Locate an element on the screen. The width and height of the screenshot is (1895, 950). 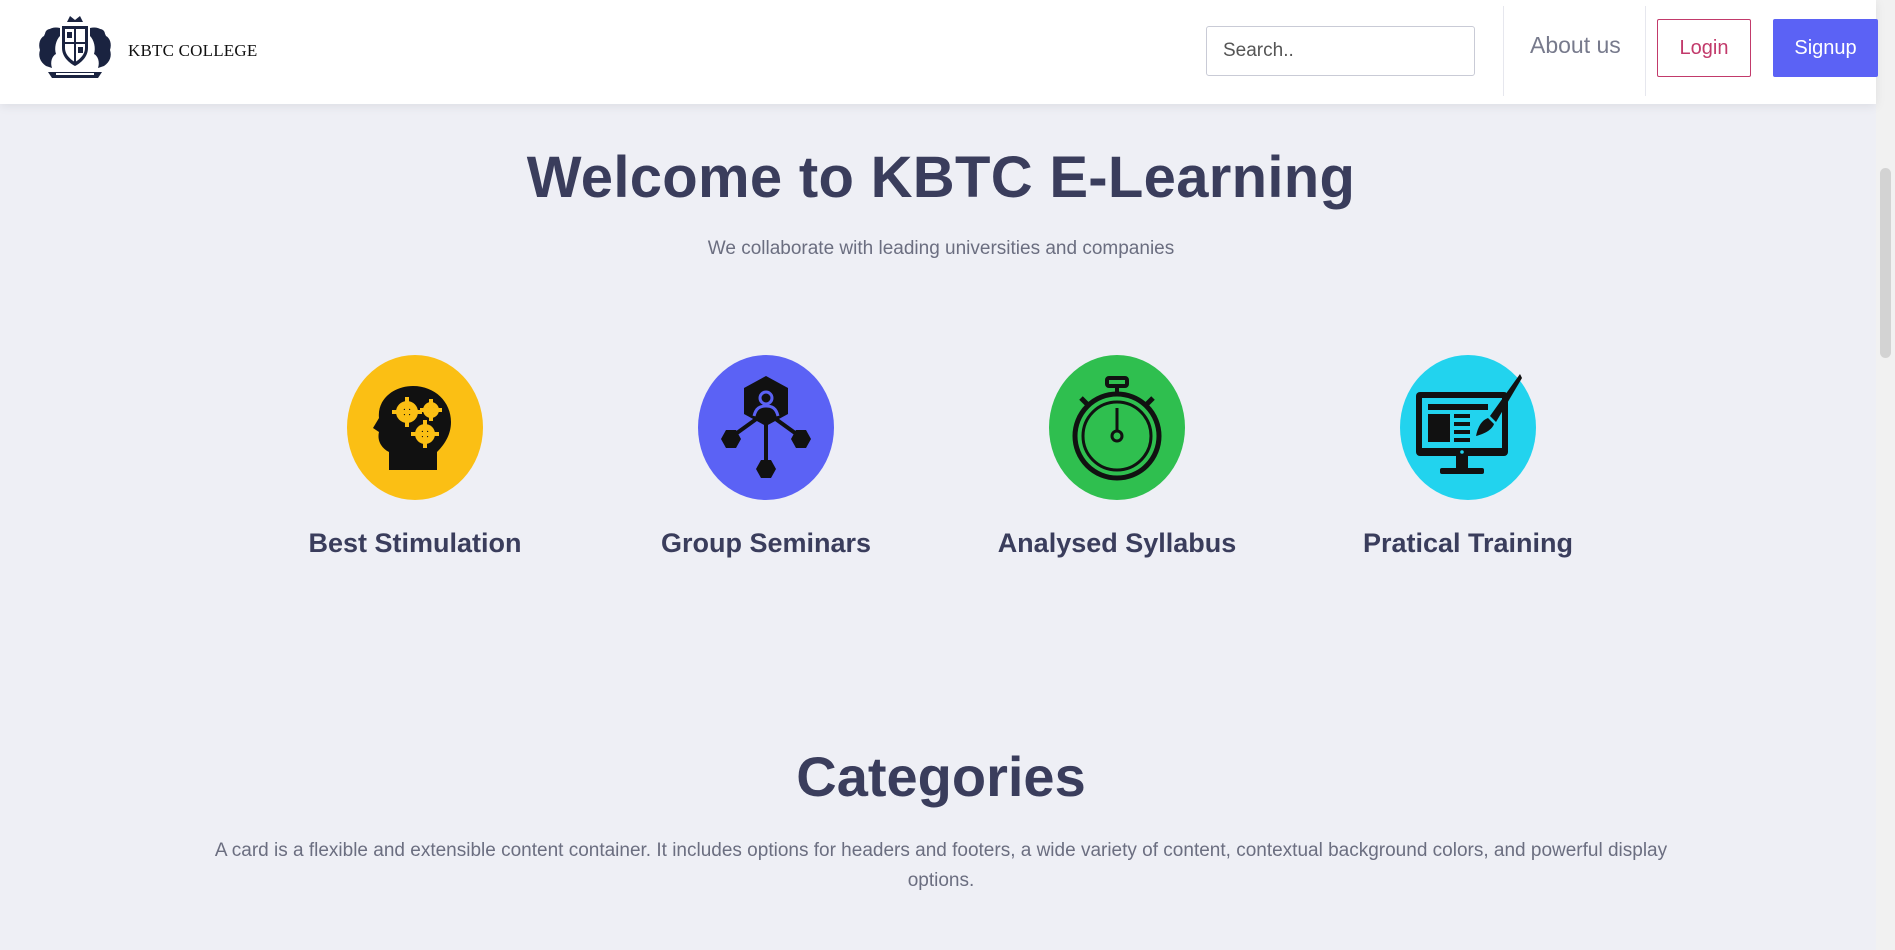
signup-button: Signup is located at coordinates (1825, 48).